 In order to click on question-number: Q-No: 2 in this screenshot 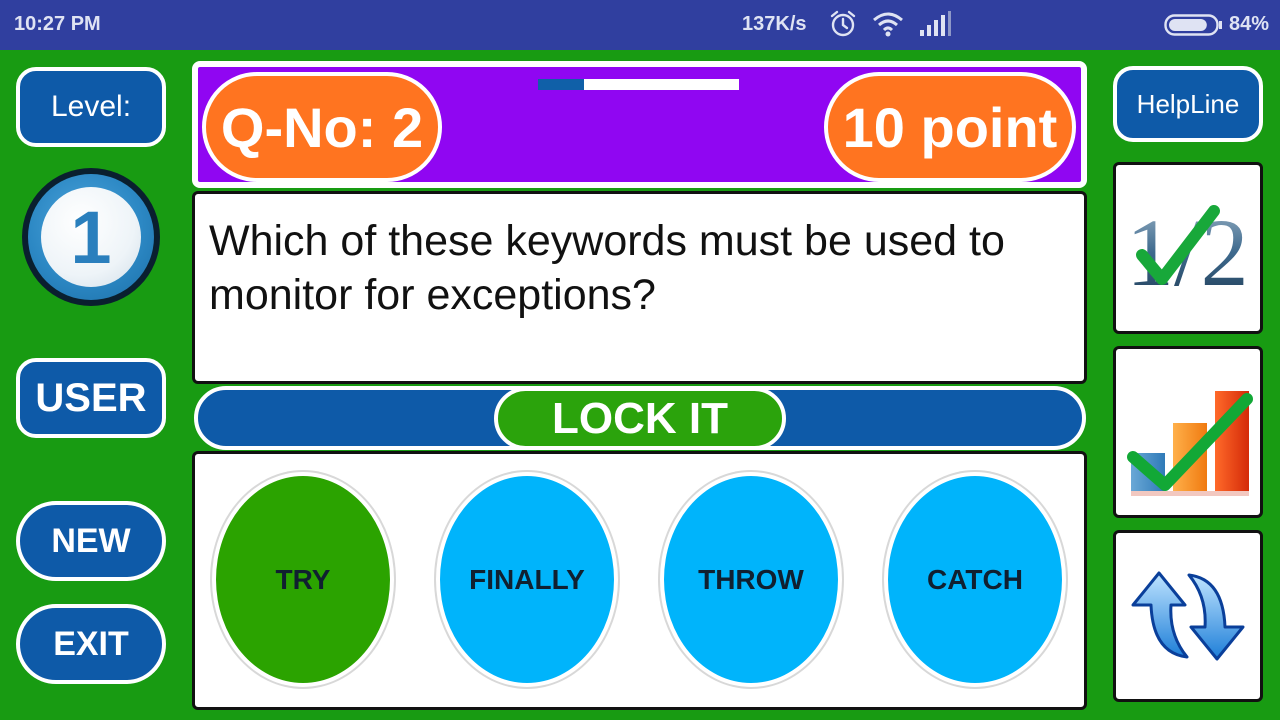, I will do `click(322, 127)`.